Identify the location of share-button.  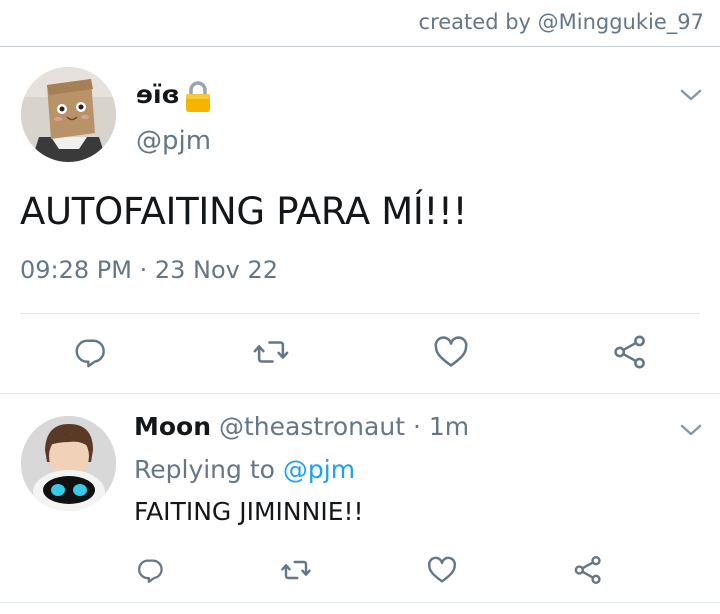
(630, 352).